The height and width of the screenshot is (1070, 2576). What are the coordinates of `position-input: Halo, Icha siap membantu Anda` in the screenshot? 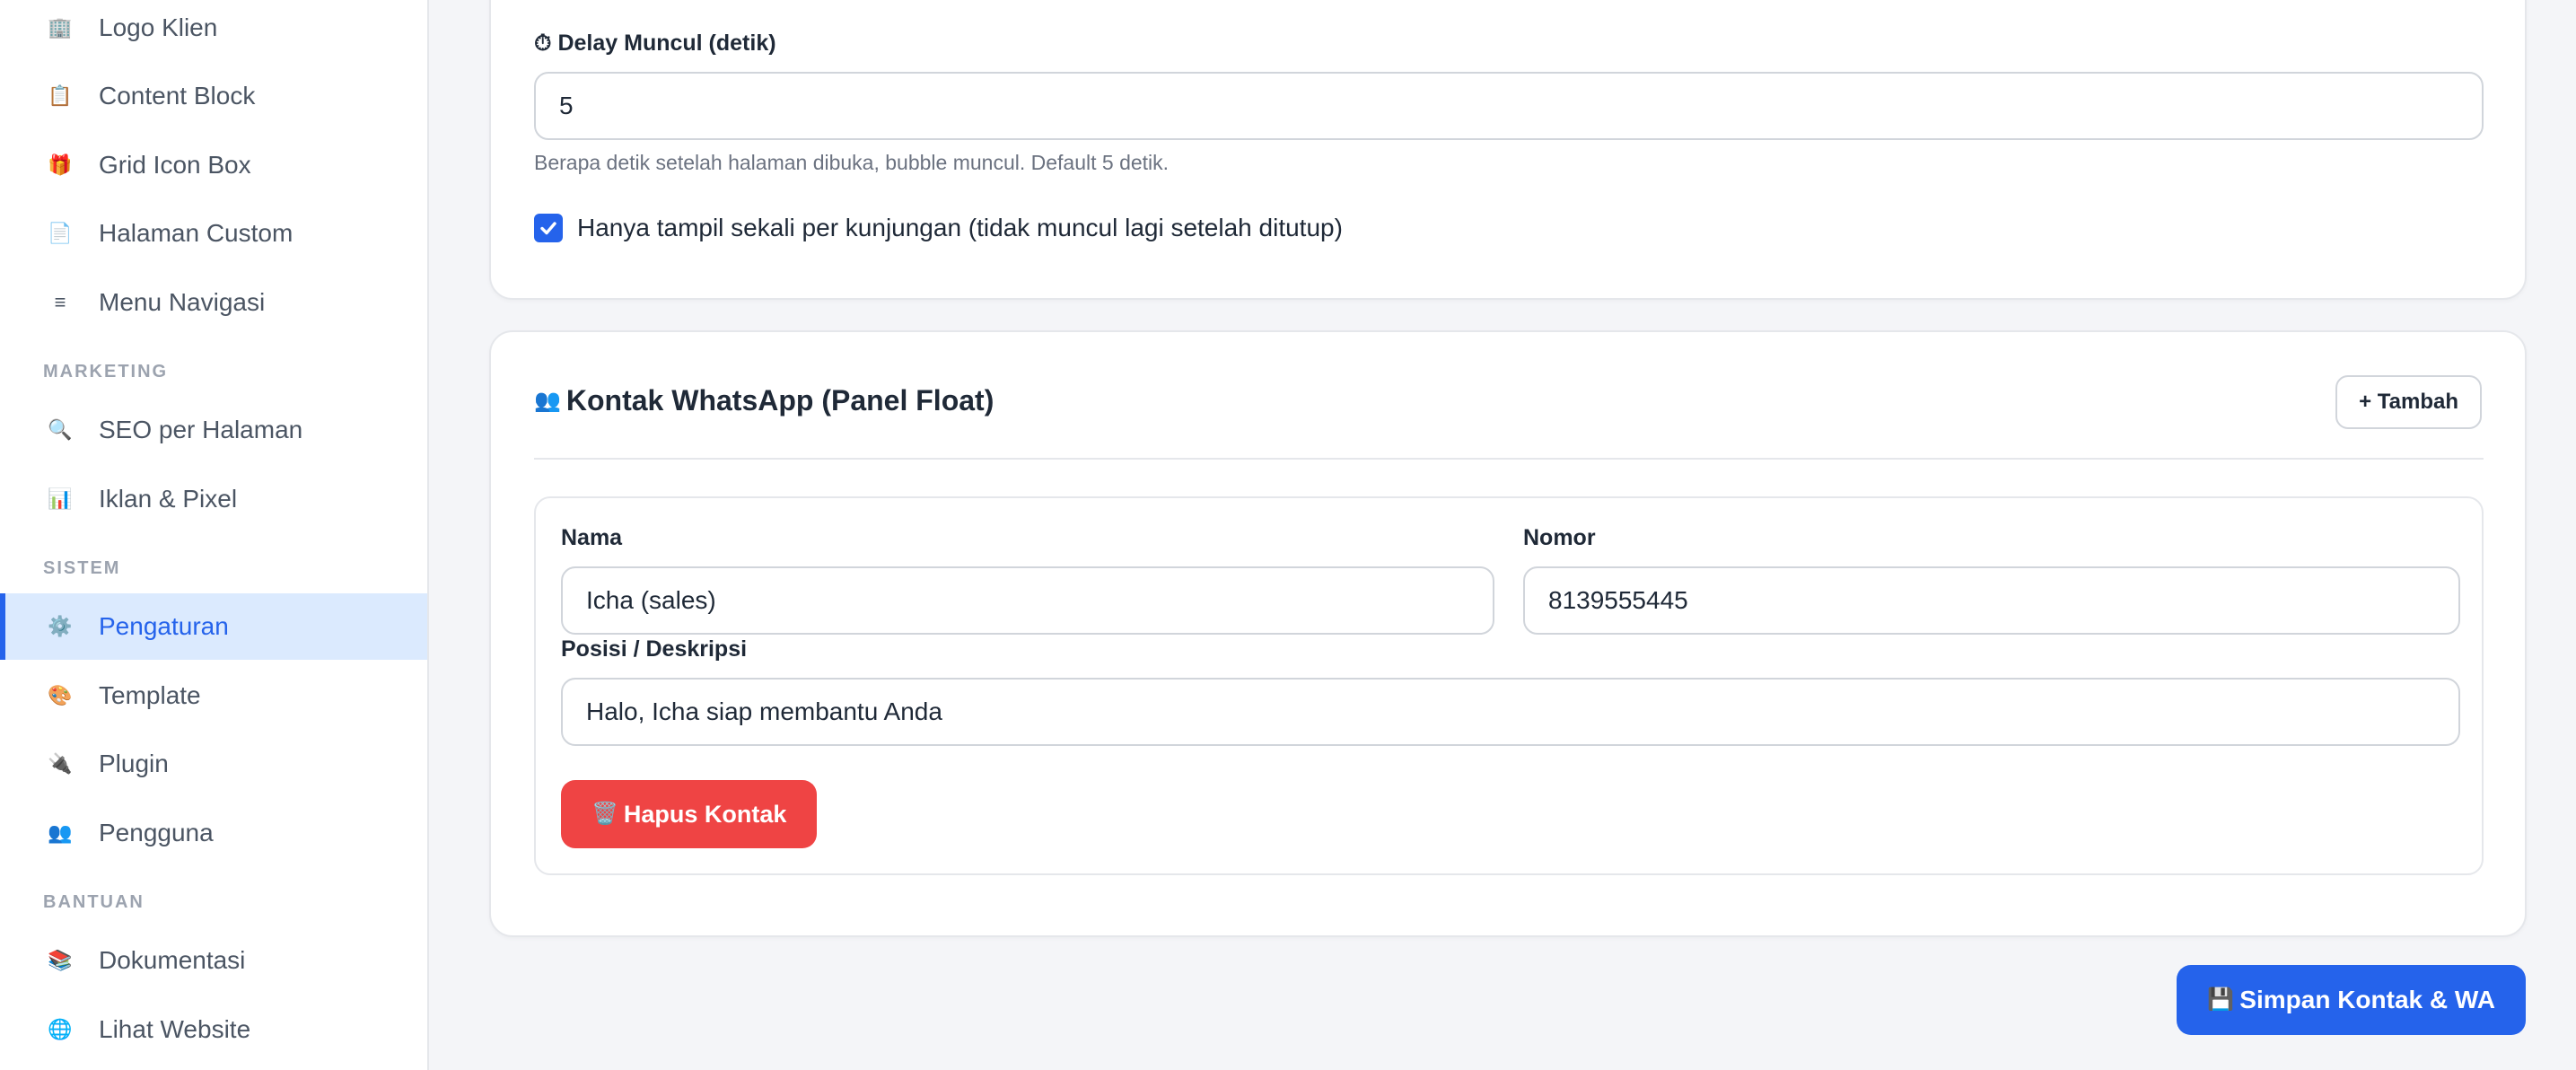 It's located at (1510, 712).